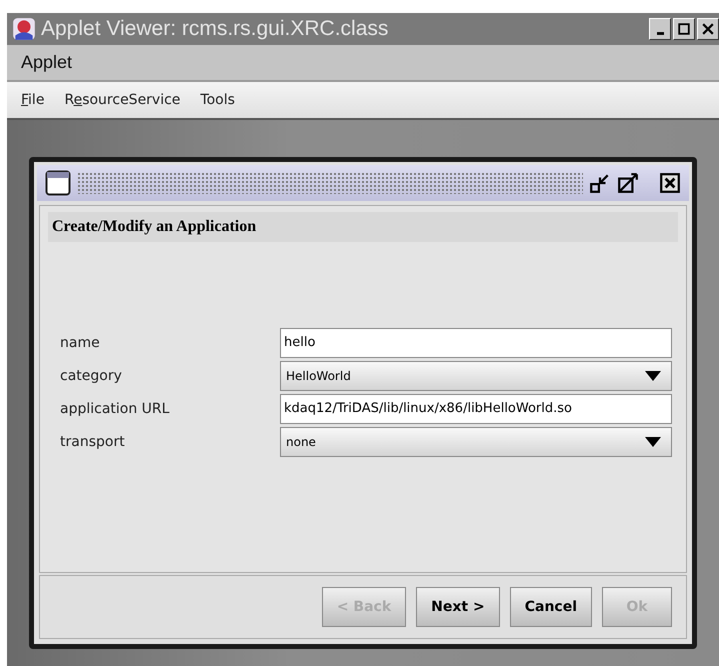  I want to click on field-label: application URL, so click(115, 409).